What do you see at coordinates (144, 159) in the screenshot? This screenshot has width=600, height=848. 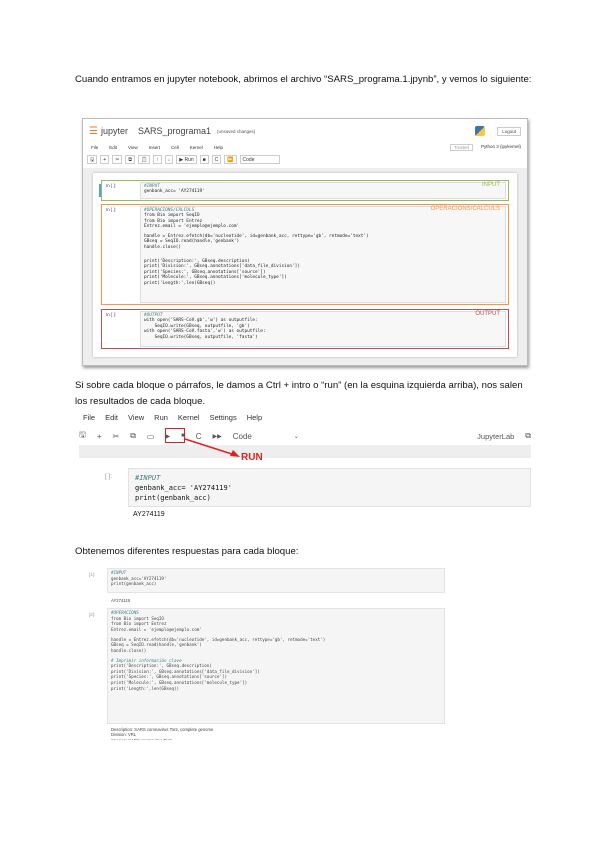 I see `toolbar-button: 📋` at bounding box center [144, 159].